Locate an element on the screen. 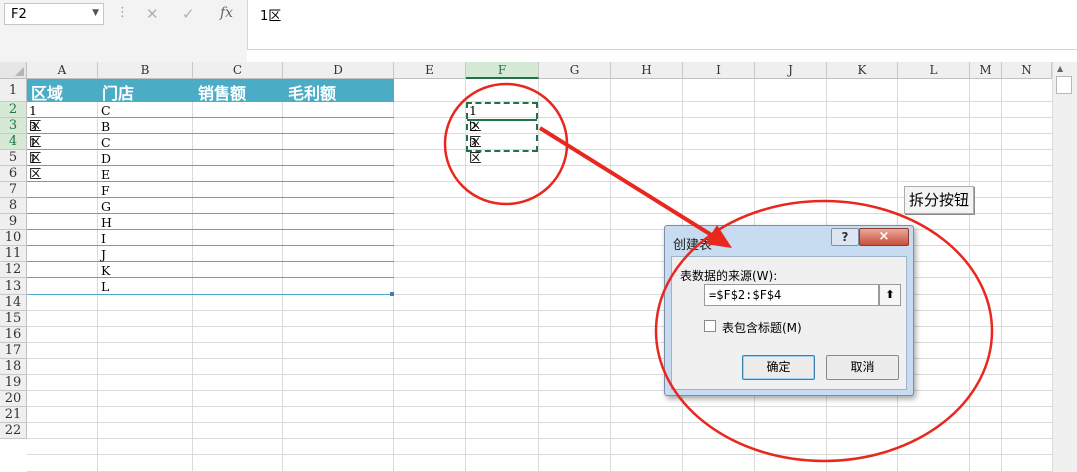 The height and width of the screenshot is (472, 1077). row-header-16: 16 is located at coordinates (13, 335).